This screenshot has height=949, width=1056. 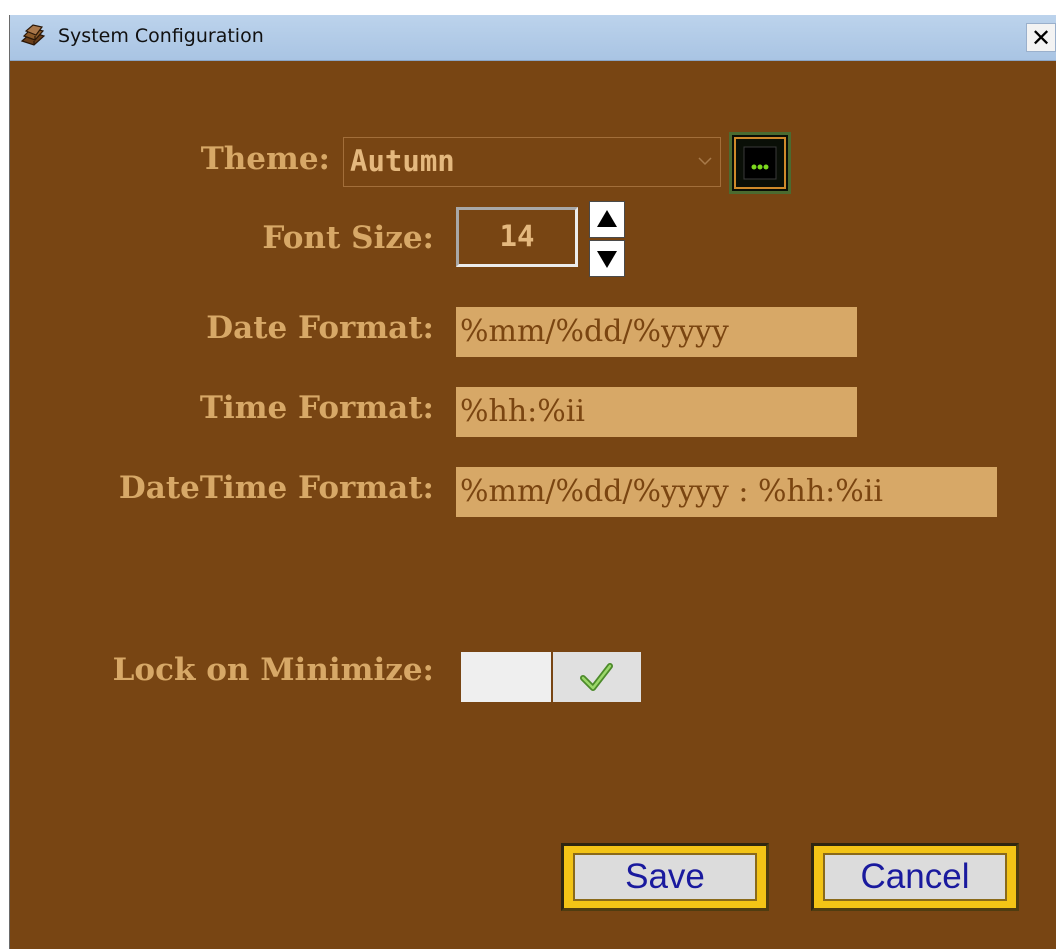 I want to click on chevron-down-icon, so click(x=705, y=161).